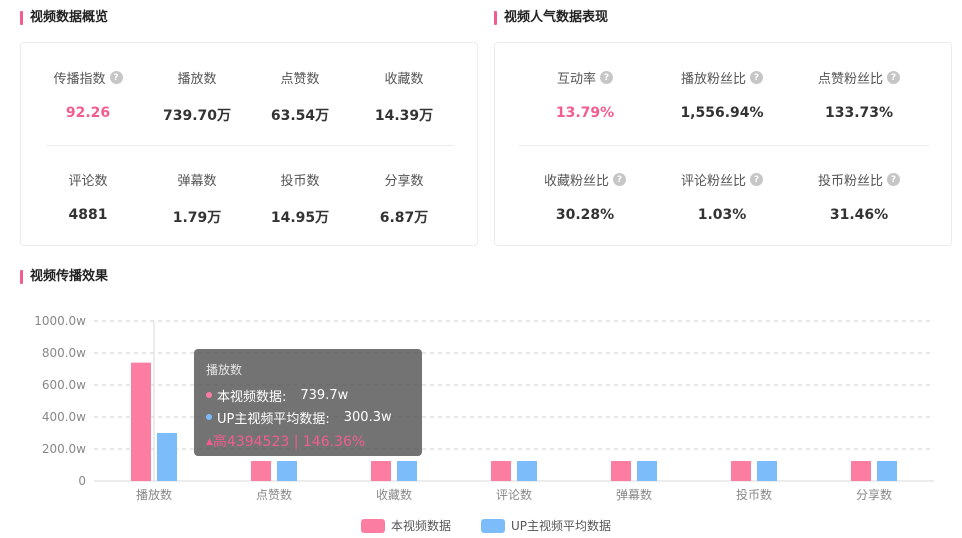 The width and height of the screenshot is (962, 538). I want to click on x-tick-label: 评论数, so click(514, 494).